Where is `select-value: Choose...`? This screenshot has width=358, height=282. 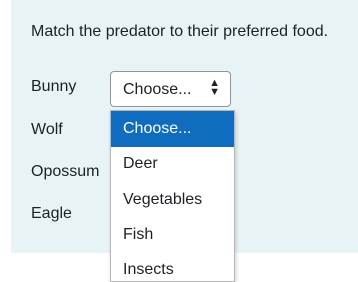
select-value: Choose... is located at coordinates (157, 89).